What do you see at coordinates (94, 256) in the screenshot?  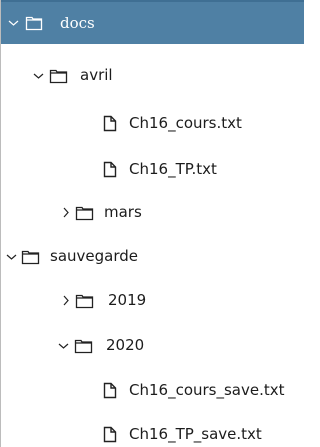 I see `tree-item-label: sauvegarde` at bounding box center [94, 256].